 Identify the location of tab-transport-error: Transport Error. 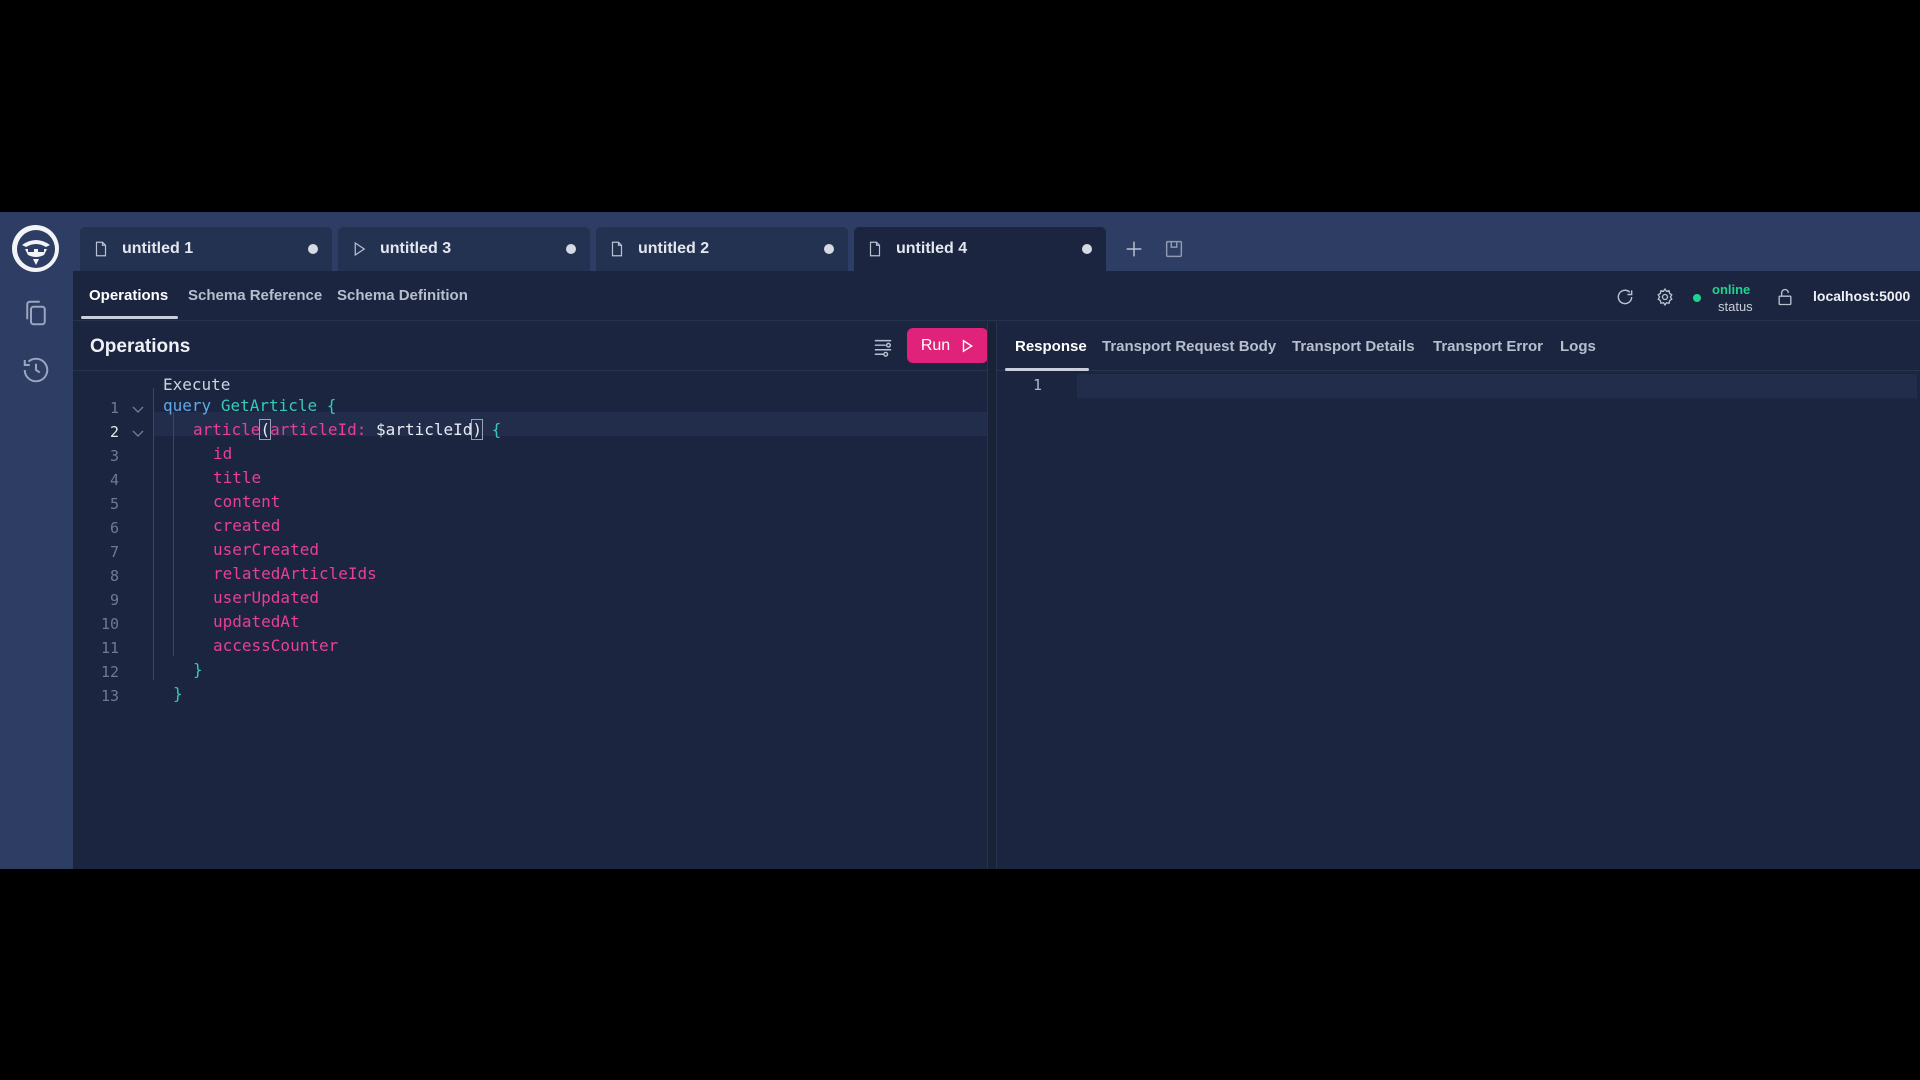
(1488, 346).